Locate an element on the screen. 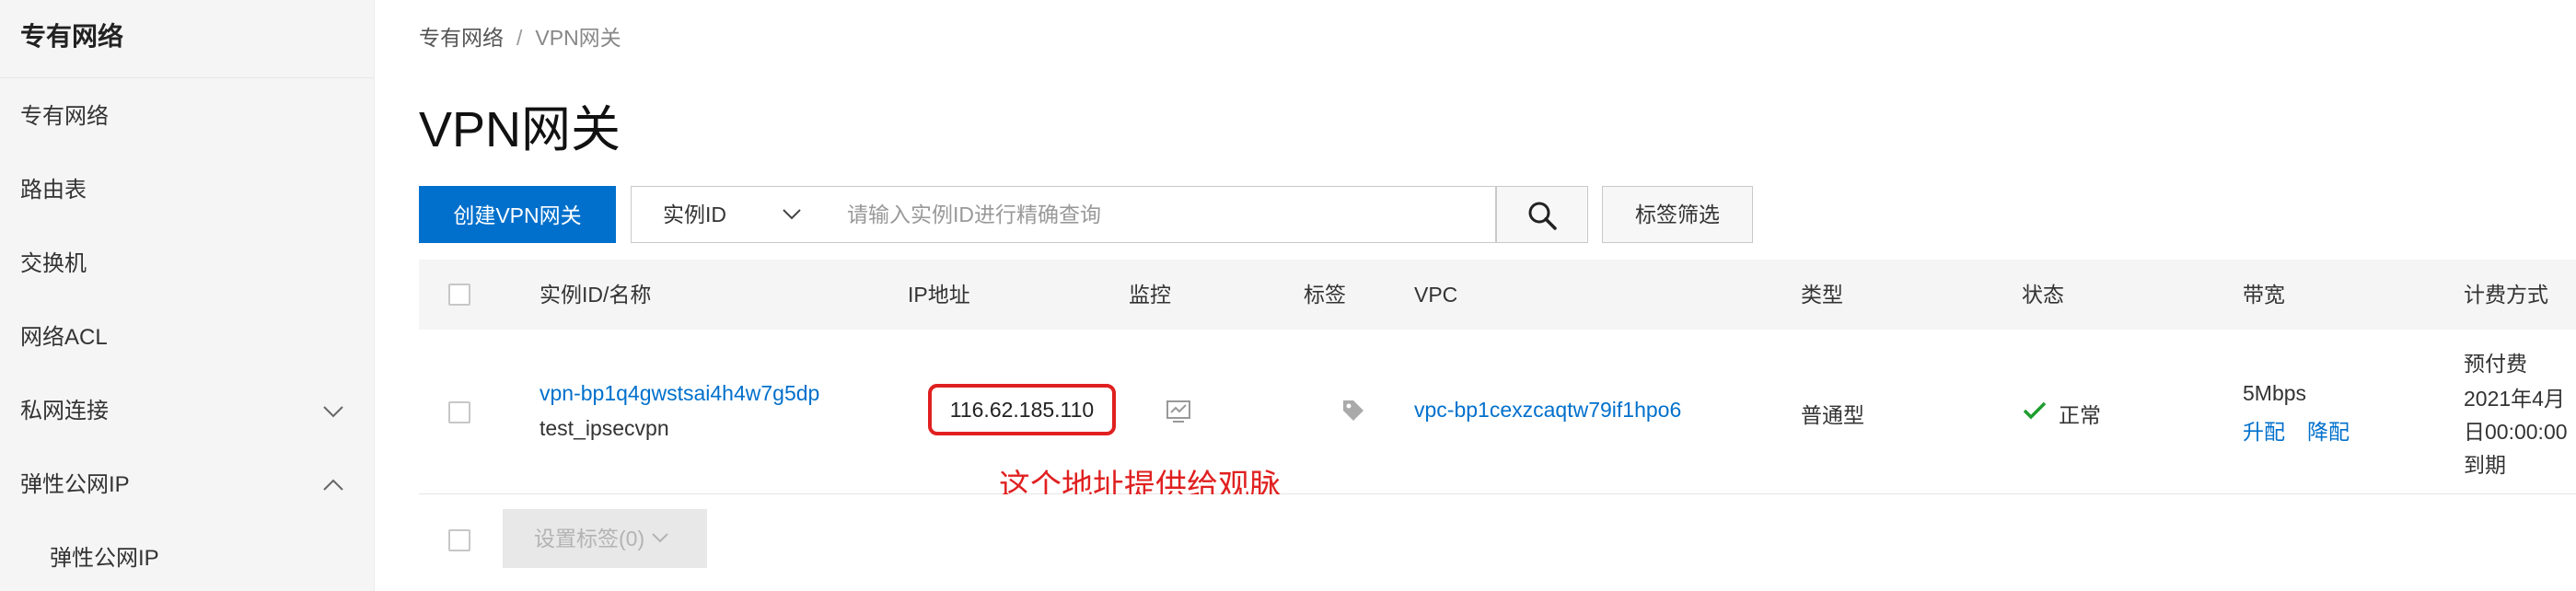 This screenshot has height=591, width=2576. filter-type-value: 实例ID is located at coordinates (694, 214).